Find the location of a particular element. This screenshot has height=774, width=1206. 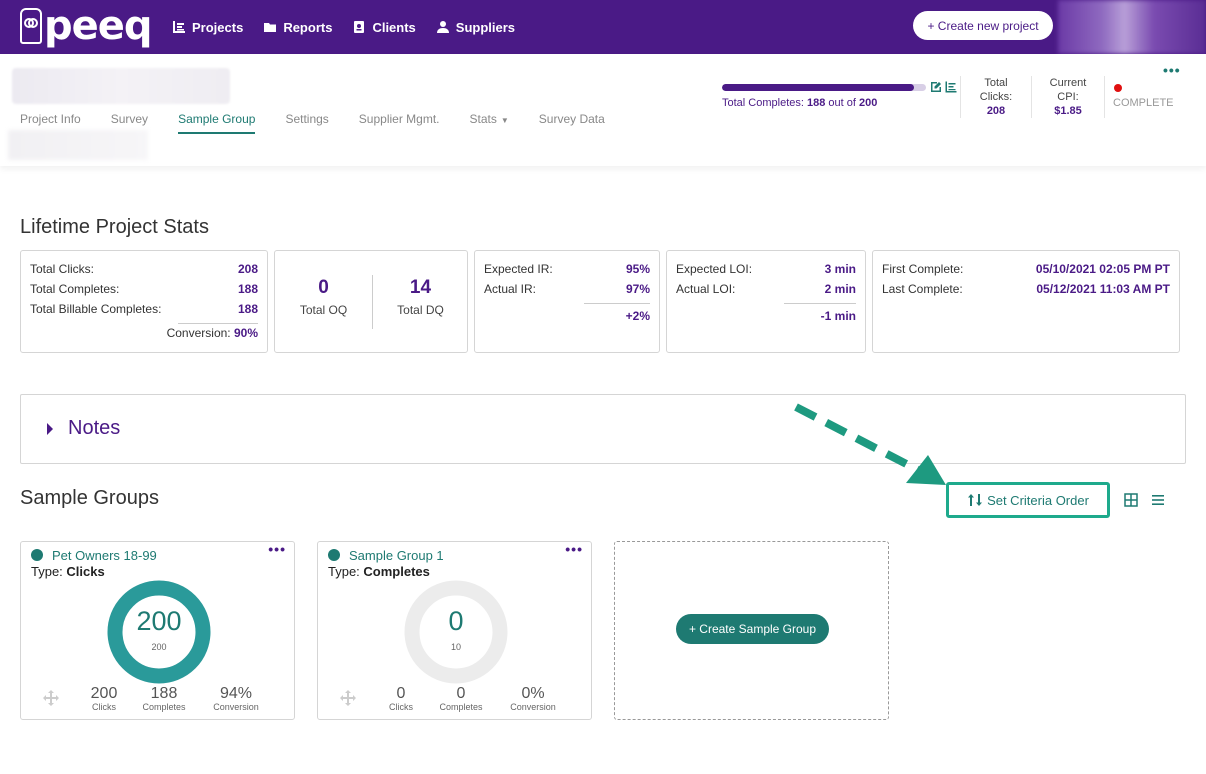

status-dot is located at coordinates (37, 555).